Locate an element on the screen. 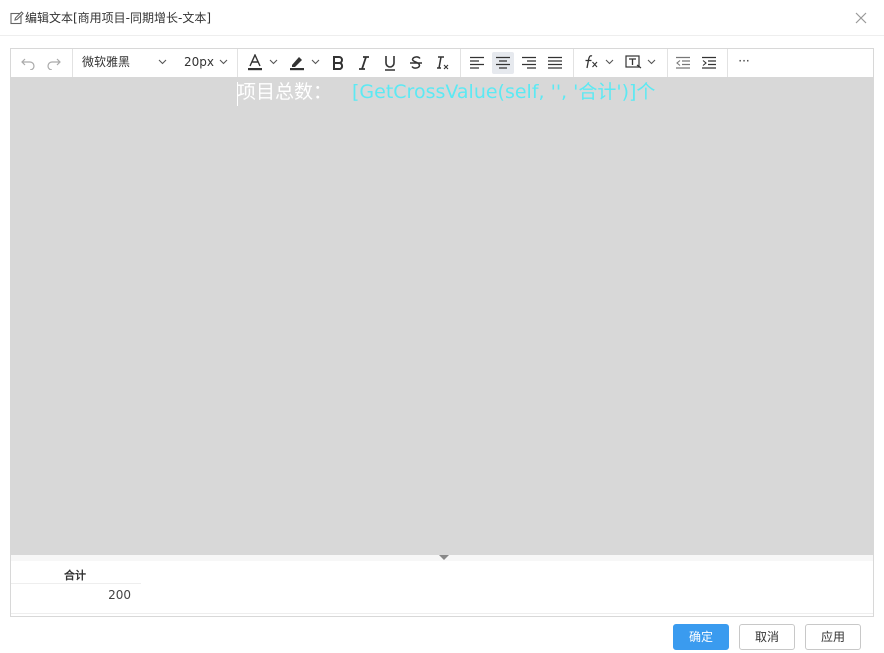 This screenshot has height=653, width=884. more-icon: ··· is located at coordinates (744, 61).